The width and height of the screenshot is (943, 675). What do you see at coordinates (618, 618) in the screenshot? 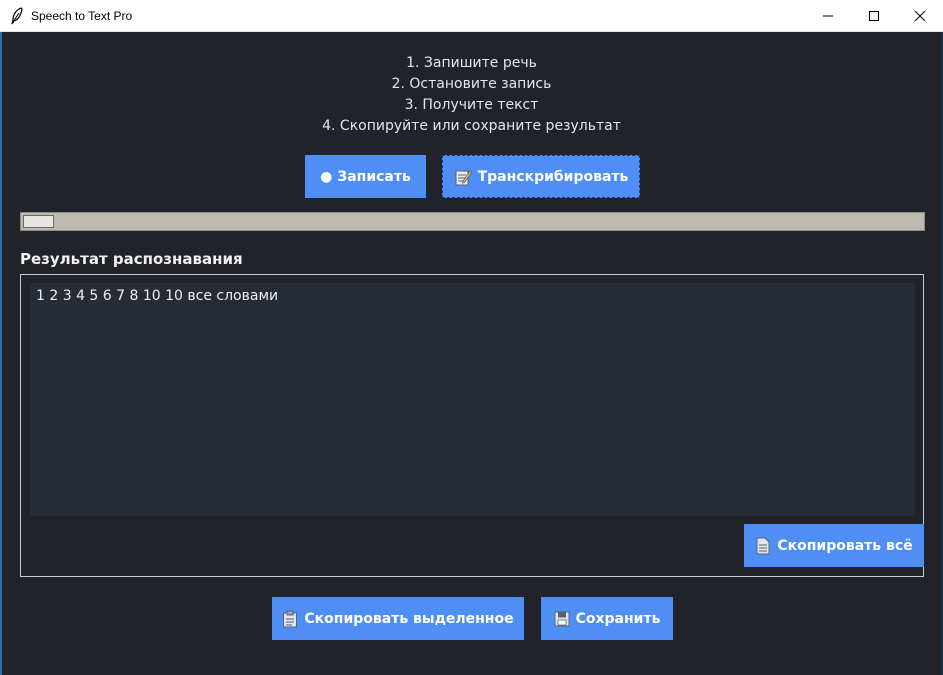
I see `save-button-label: Сохранить` at bounding box center [618, 618].